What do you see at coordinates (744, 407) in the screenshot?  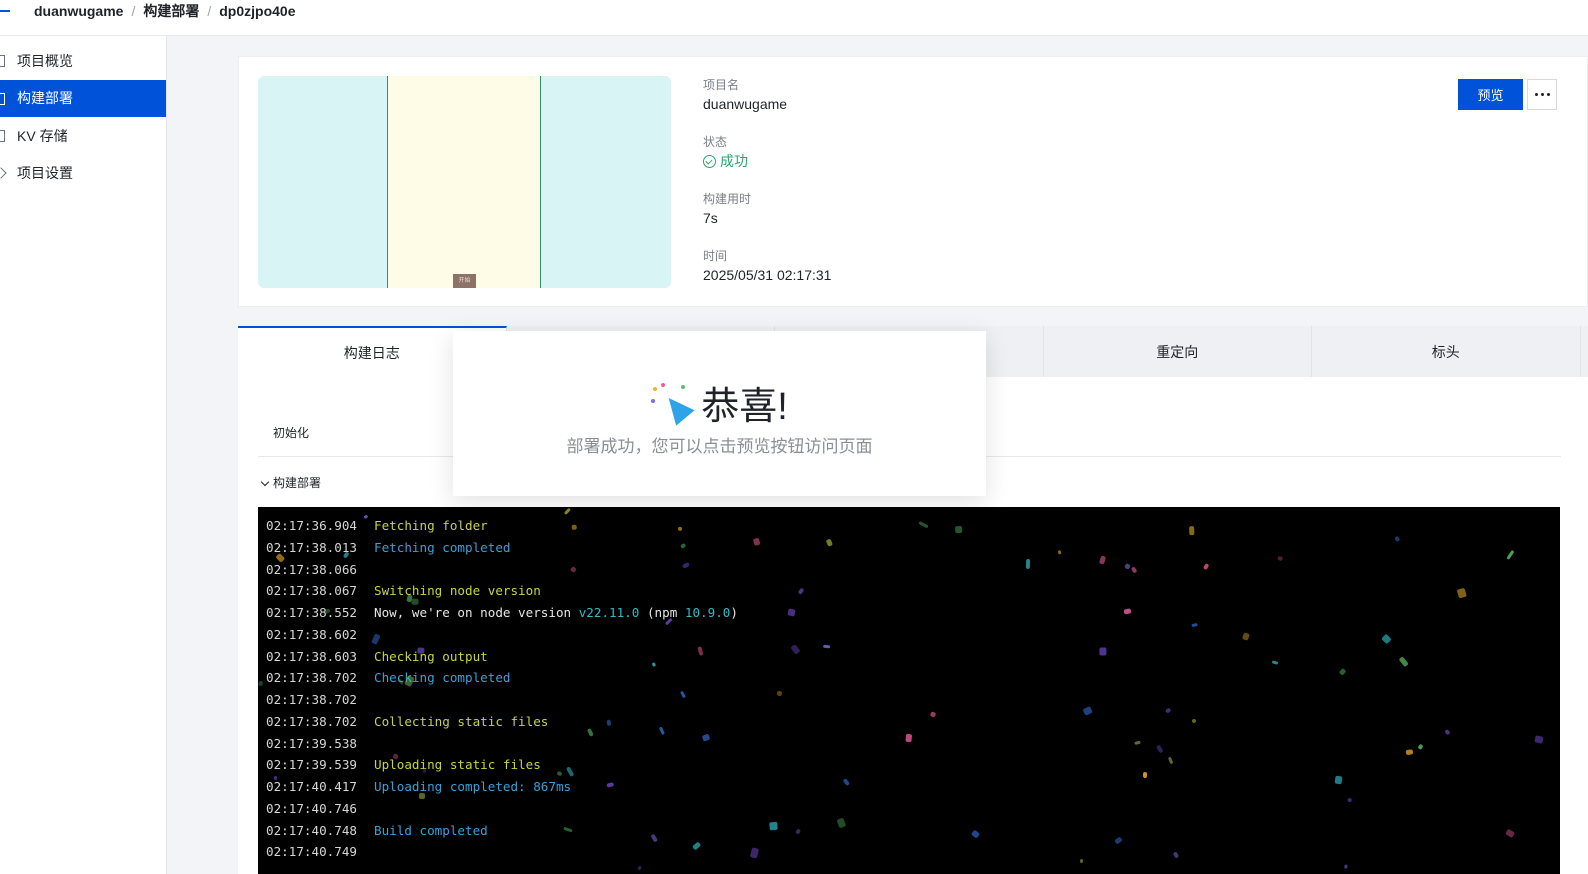 I see `dialog-title: 恭喜!` at bounding box center [744, 407].